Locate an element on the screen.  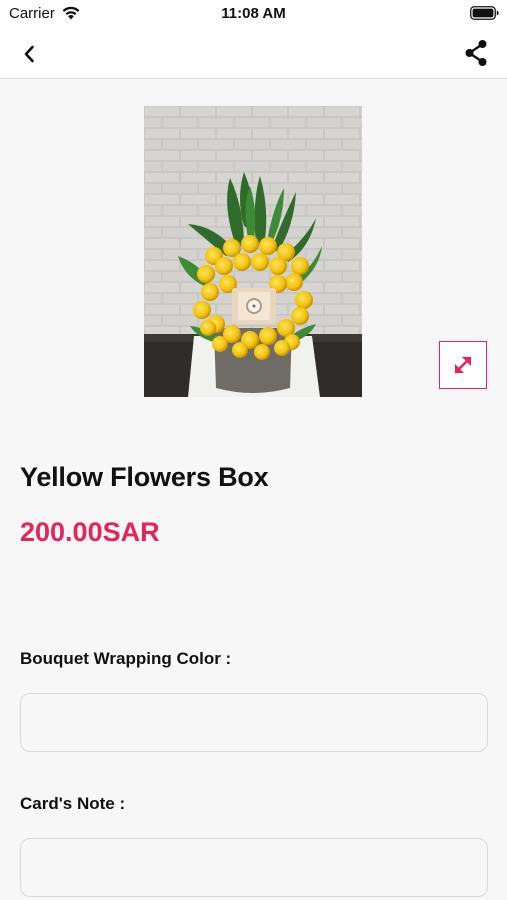
navigation-bar is located at coordinates (253, 53).